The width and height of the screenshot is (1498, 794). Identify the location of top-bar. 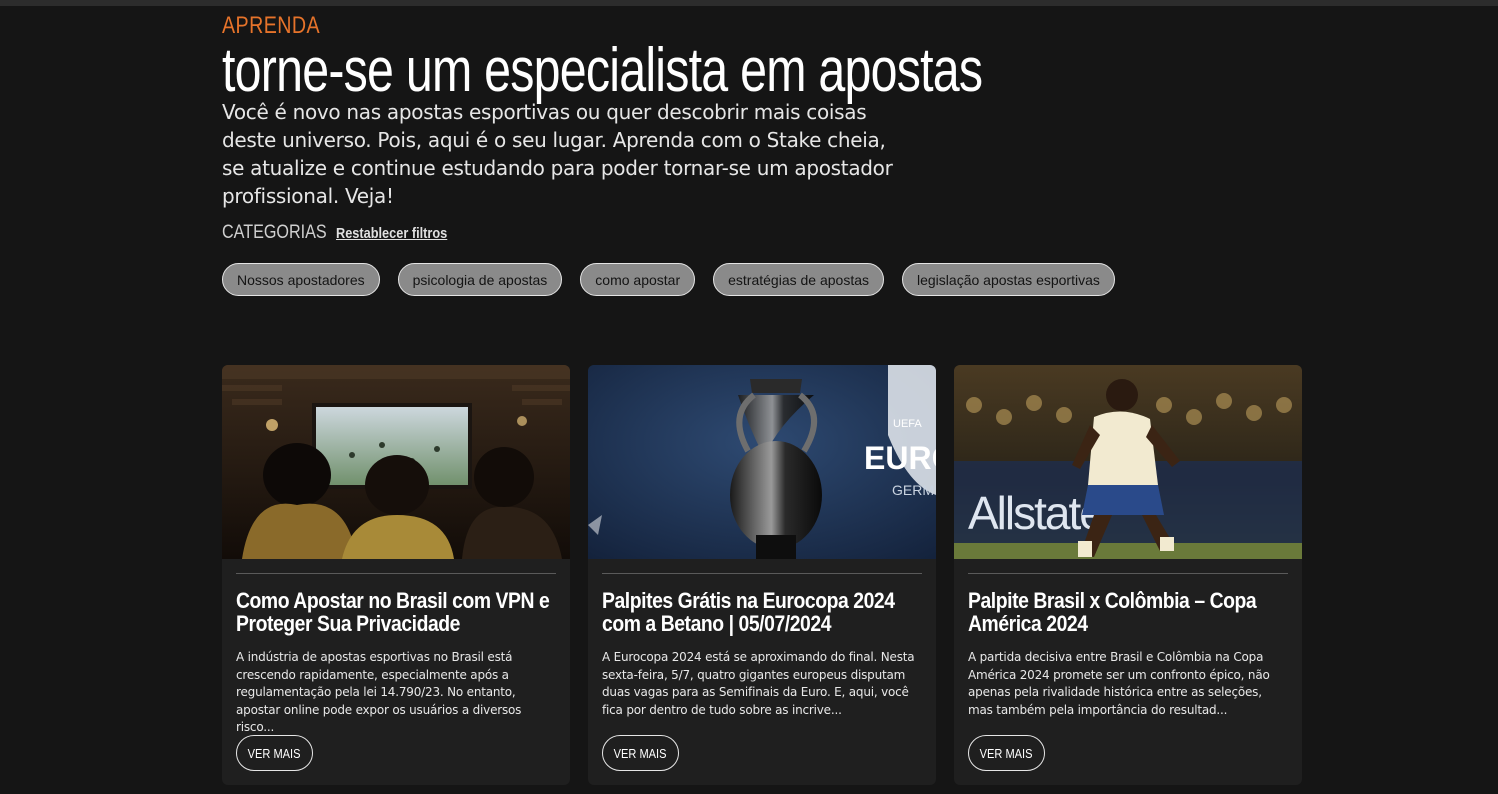
(749, 3).